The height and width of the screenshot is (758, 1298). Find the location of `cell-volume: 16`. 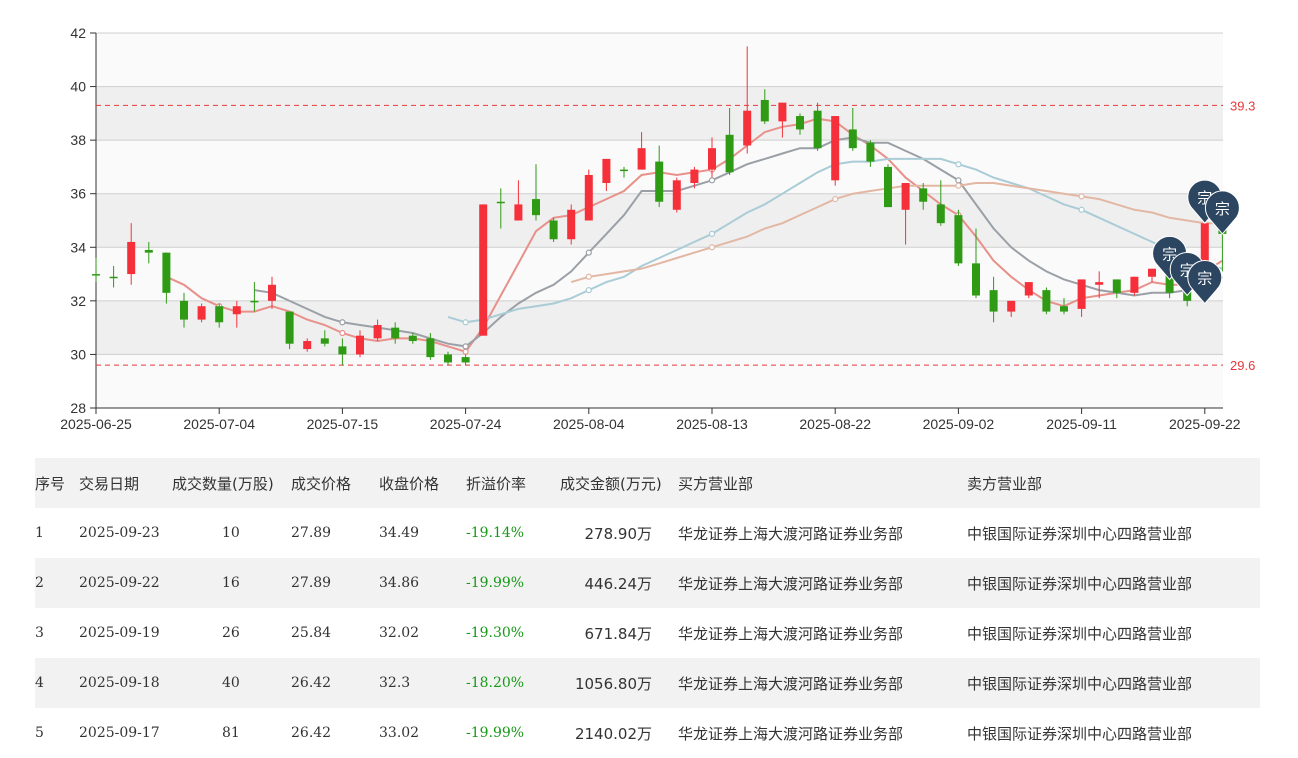

cell-volume: 16 is located at coordinates (231, 583).